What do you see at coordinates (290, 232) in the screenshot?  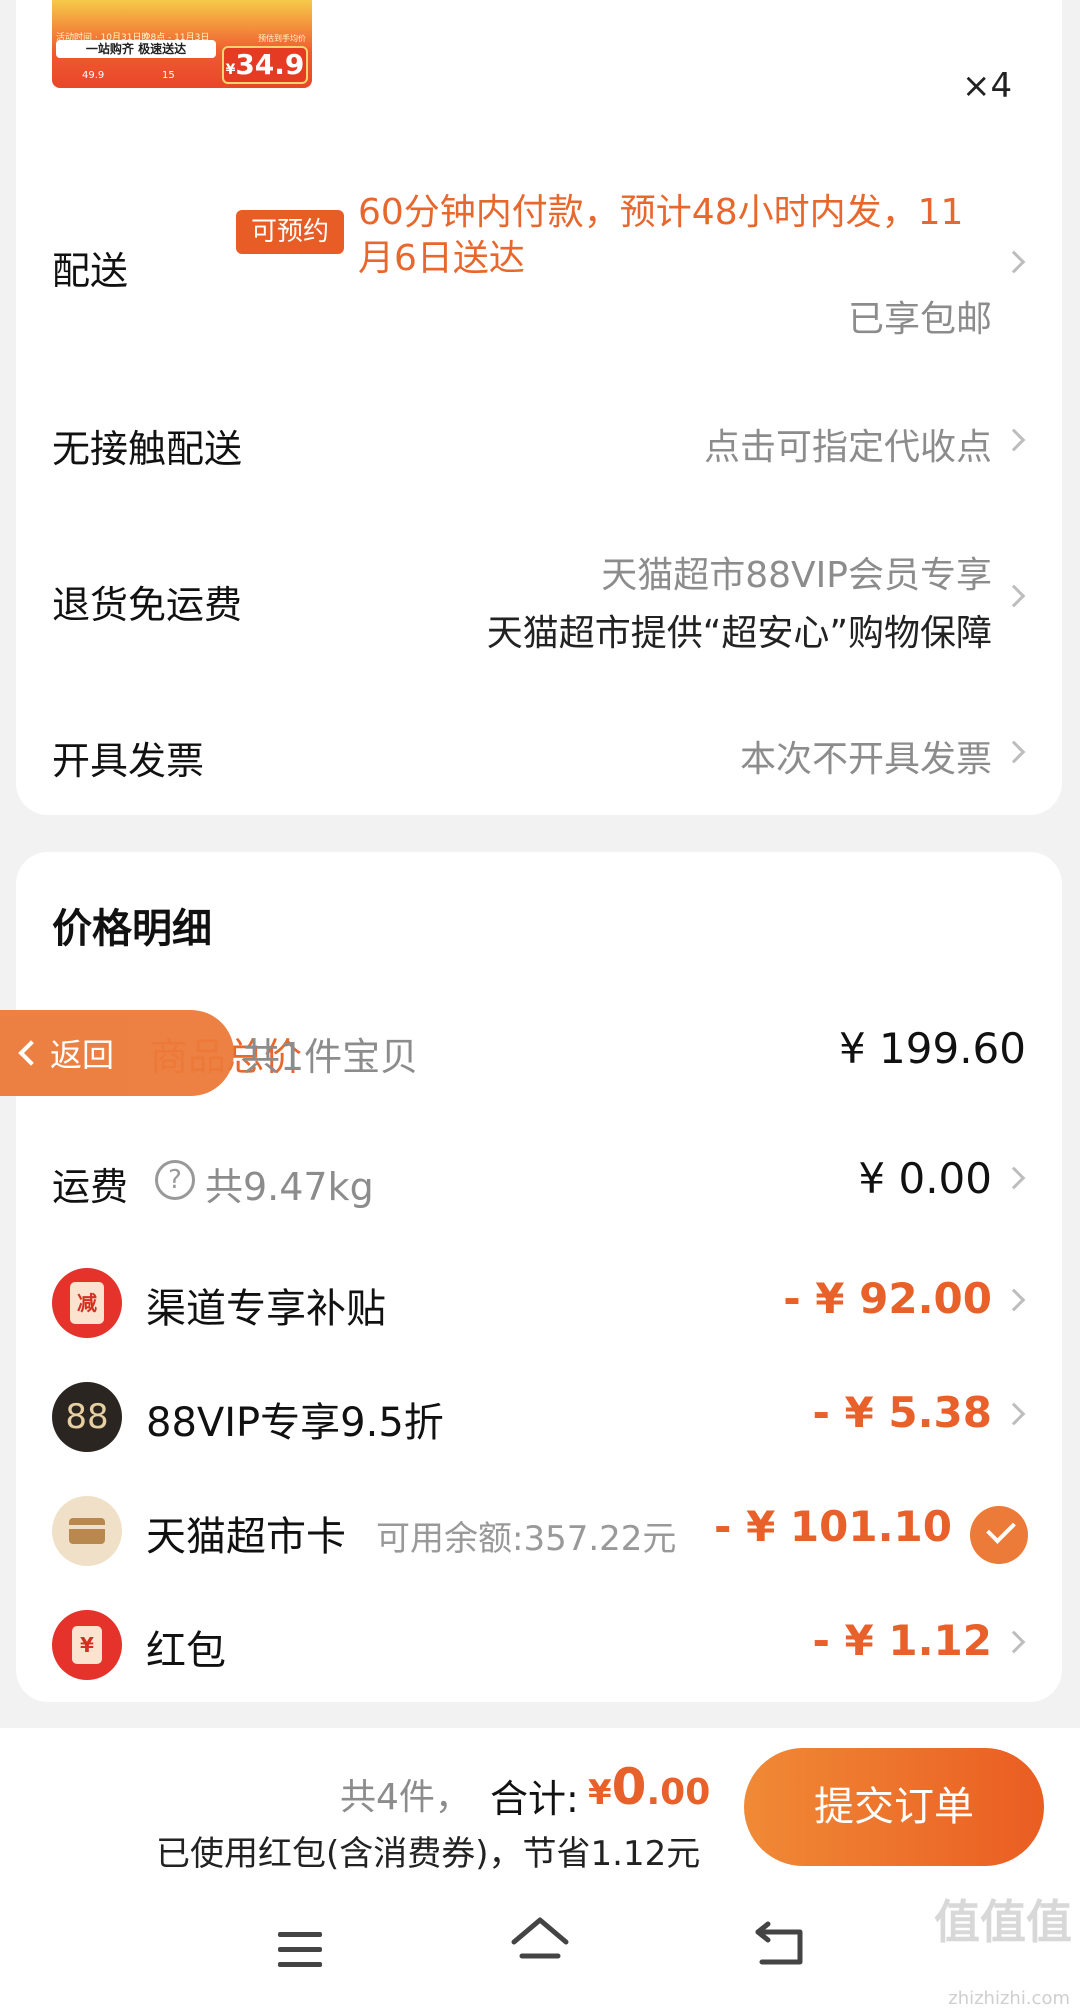 I see `reservable-badge: 可预约` at bounding box center [290, 232].